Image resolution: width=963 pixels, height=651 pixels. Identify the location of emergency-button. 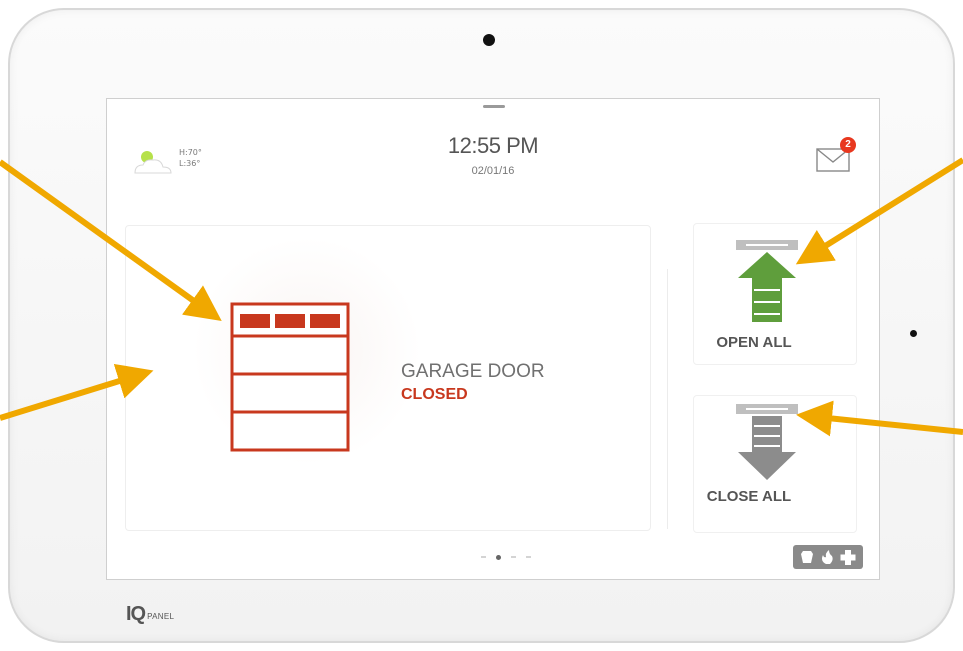
(828, 557).